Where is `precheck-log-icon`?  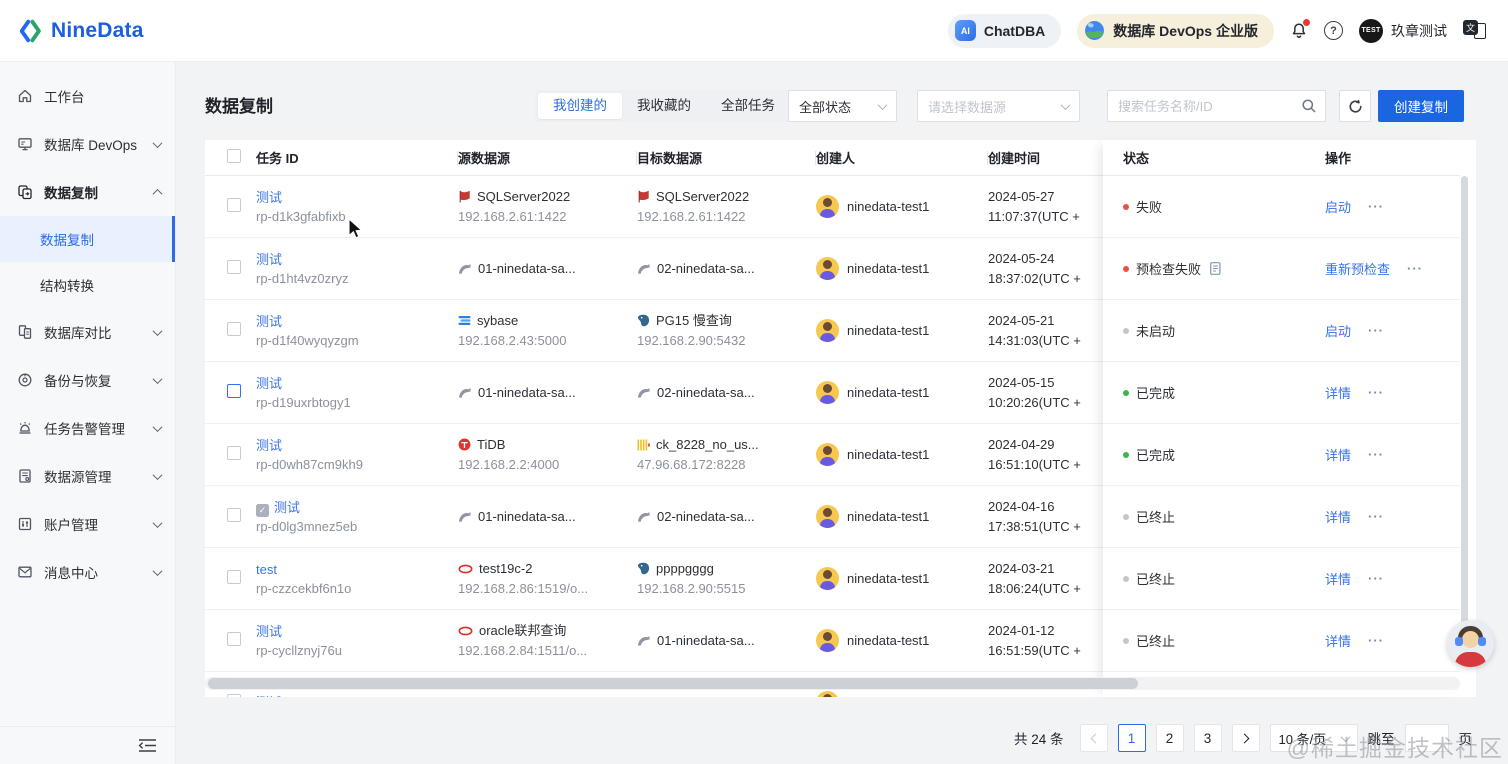 precheck-log-icon is located at coordinates (1215, 268).